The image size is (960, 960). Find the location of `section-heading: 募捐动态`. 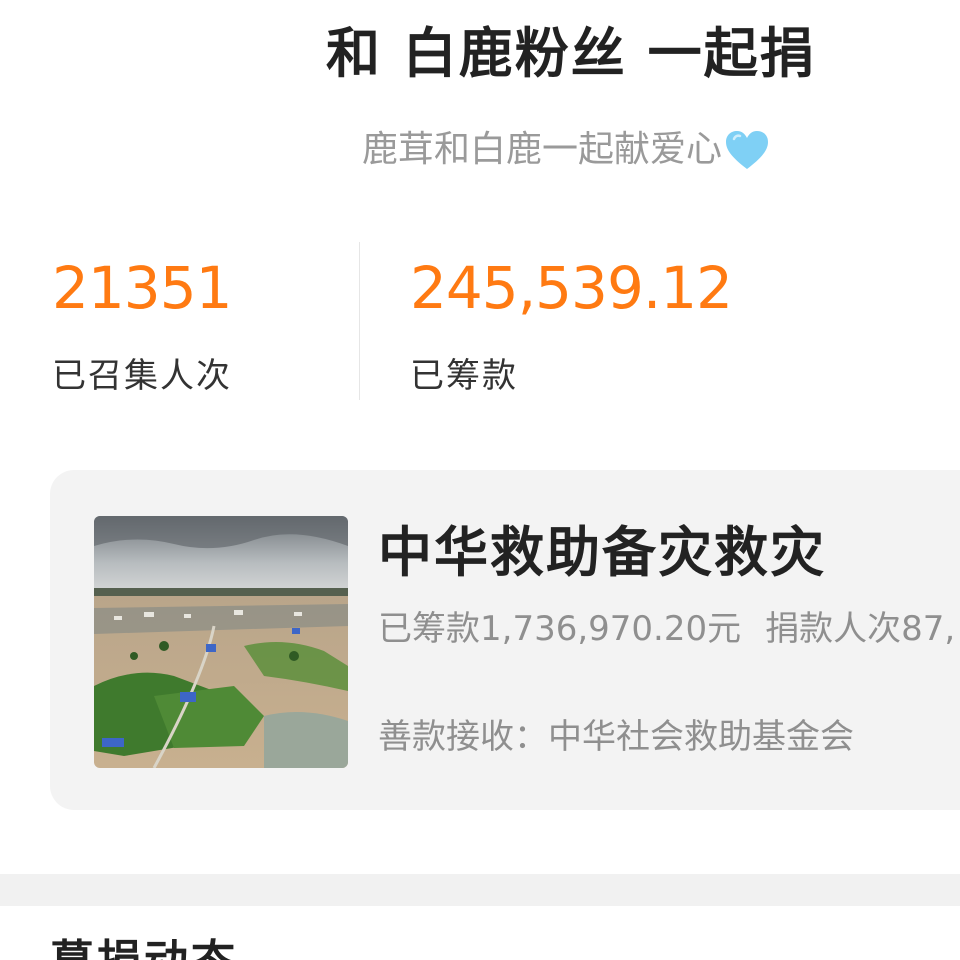

section-heading: 募捐动态 is located at coordinates (144, 946).